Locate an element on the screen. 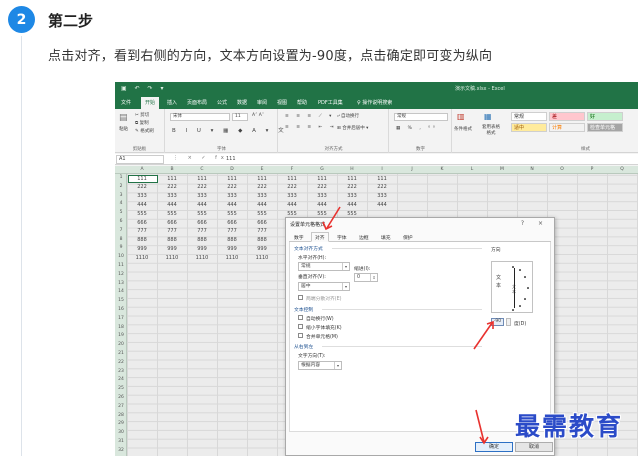  watermark-logo: 最需教育 is located at coordinates (569, 426).